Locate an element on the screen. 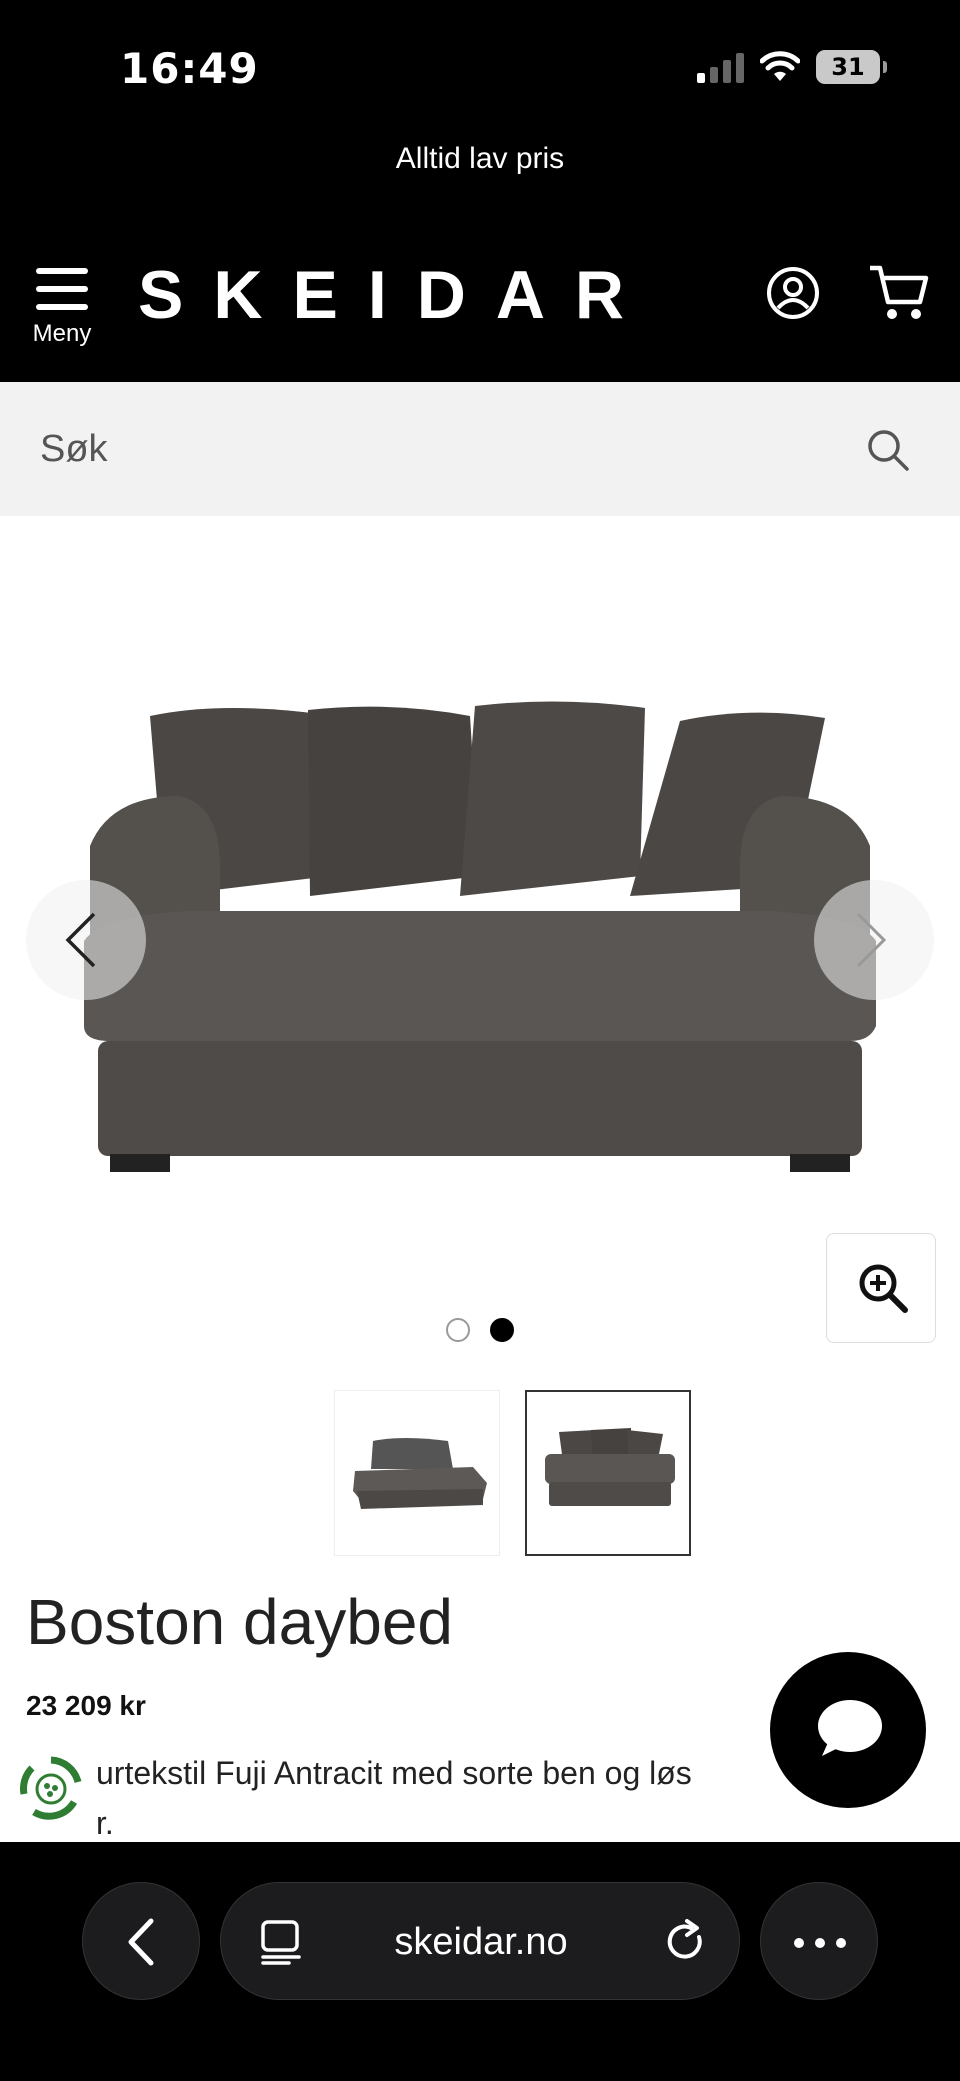 The image size is (960, 2081). chat-bubble-icon is located at coordinates (850, 1728).